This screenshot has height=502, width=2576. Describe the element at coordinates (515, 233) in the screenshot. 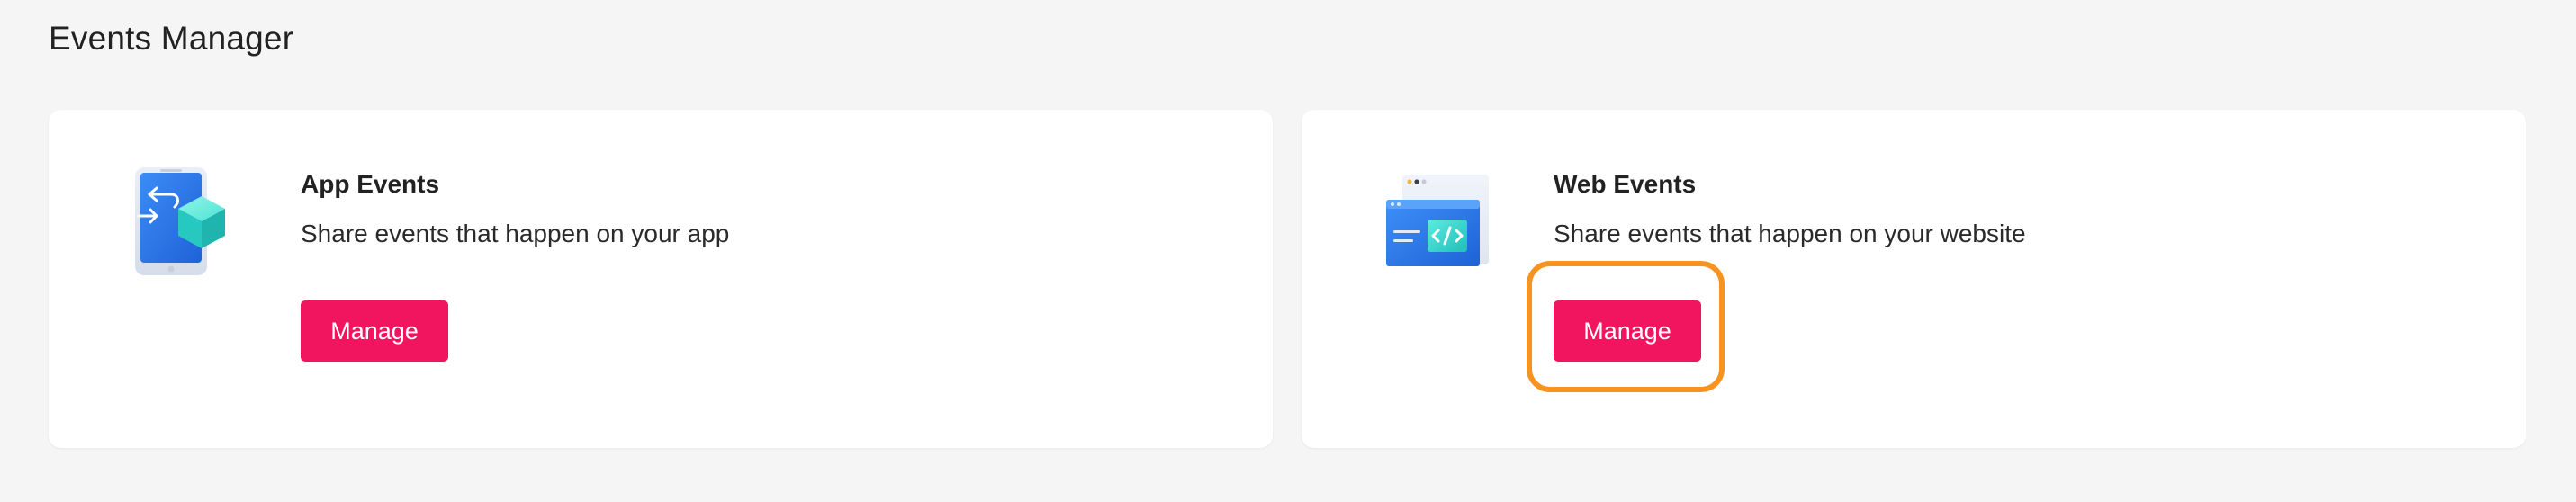

I see `card-description: Share events that happen on your app` at that location.